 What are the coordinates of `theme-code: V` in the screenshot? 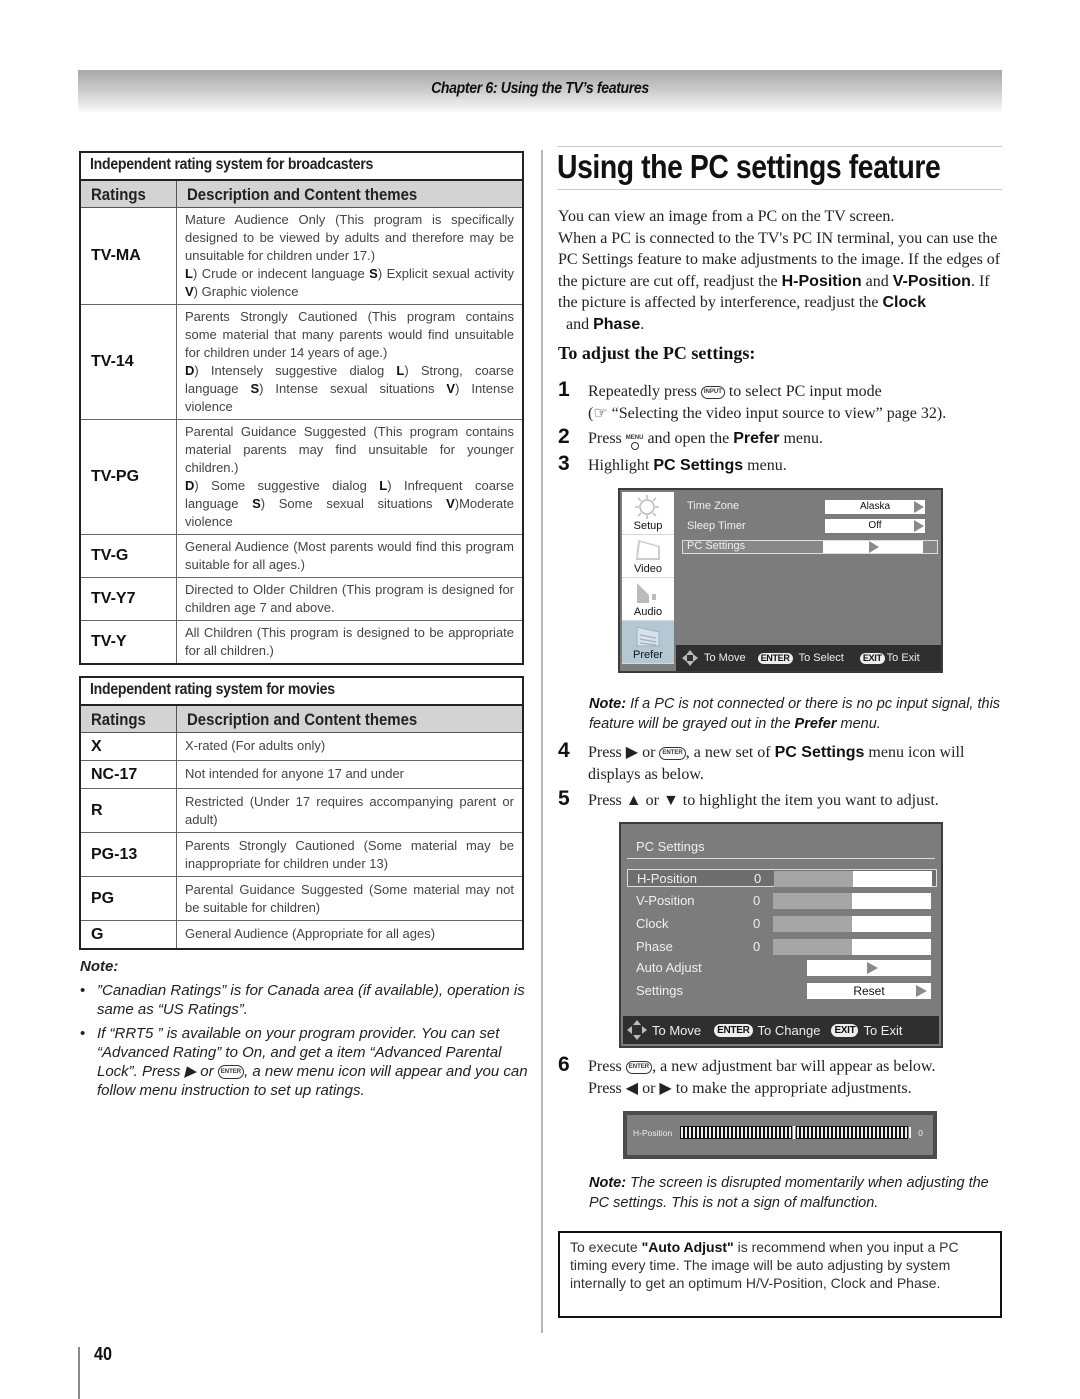 It's located at (189, 291).